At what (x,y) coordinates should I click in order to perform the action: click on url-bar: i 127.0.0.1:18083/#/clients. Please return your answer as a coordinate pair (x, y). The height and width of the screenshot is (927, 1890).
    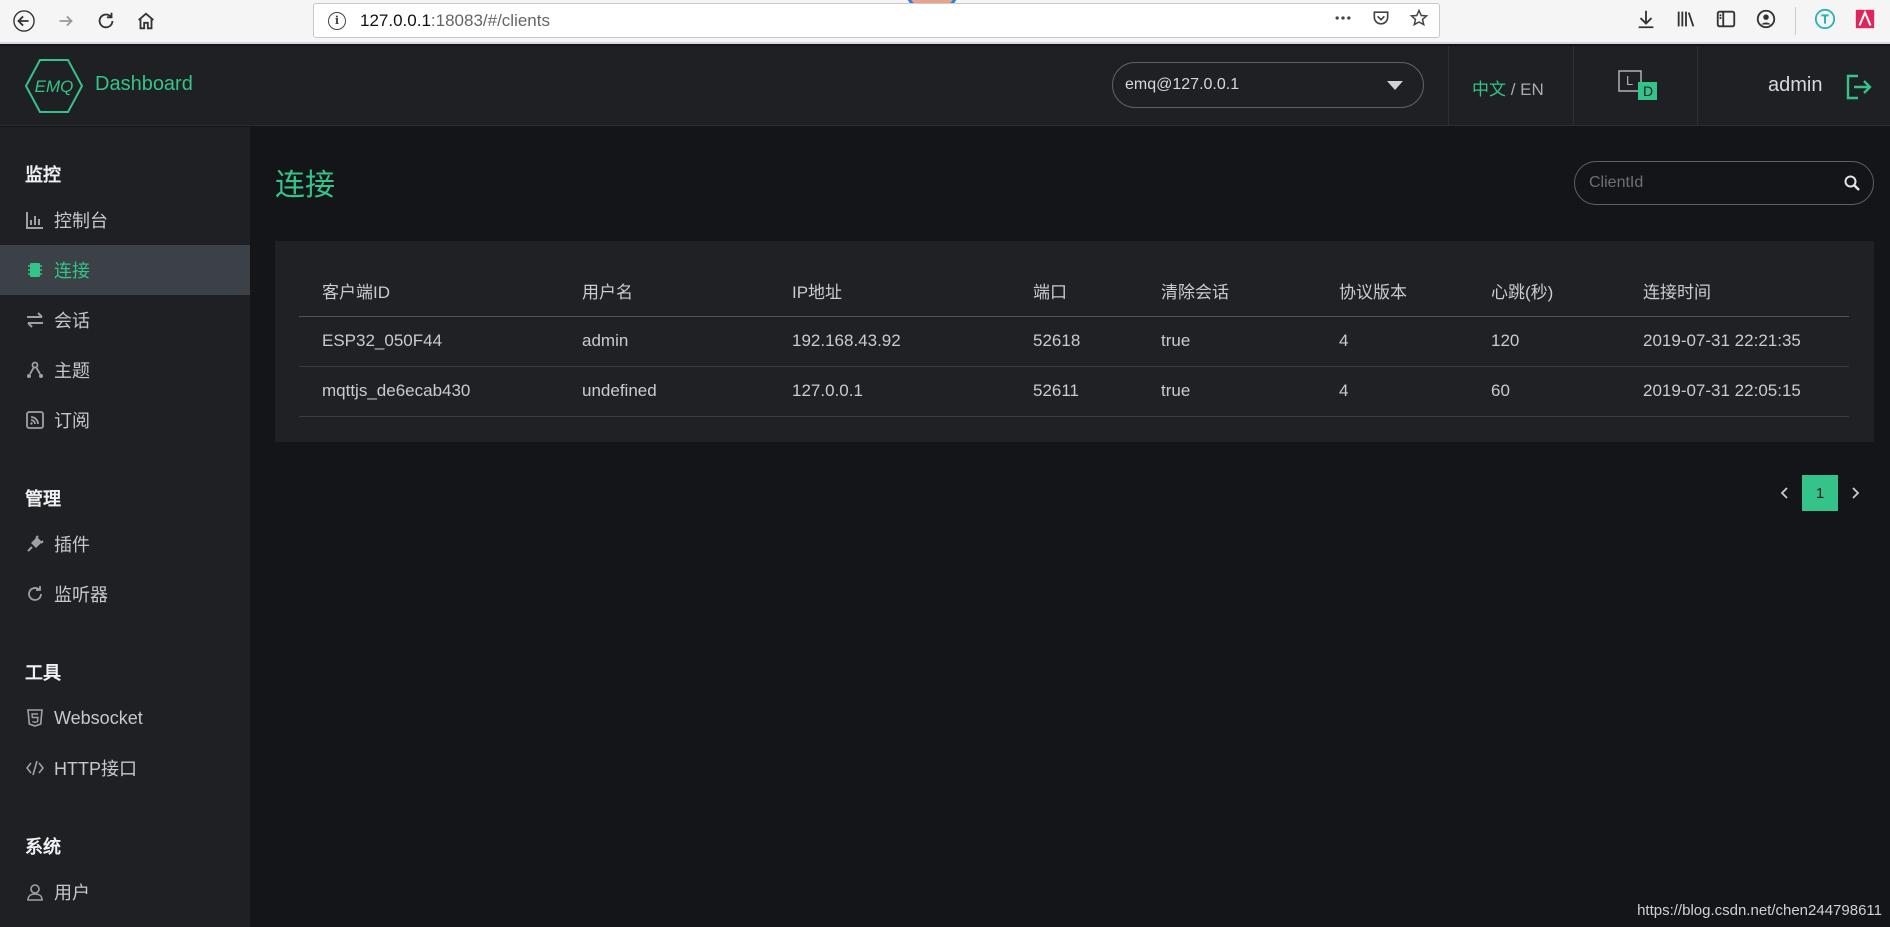
    Looking at the image, I should click on (876, 20).